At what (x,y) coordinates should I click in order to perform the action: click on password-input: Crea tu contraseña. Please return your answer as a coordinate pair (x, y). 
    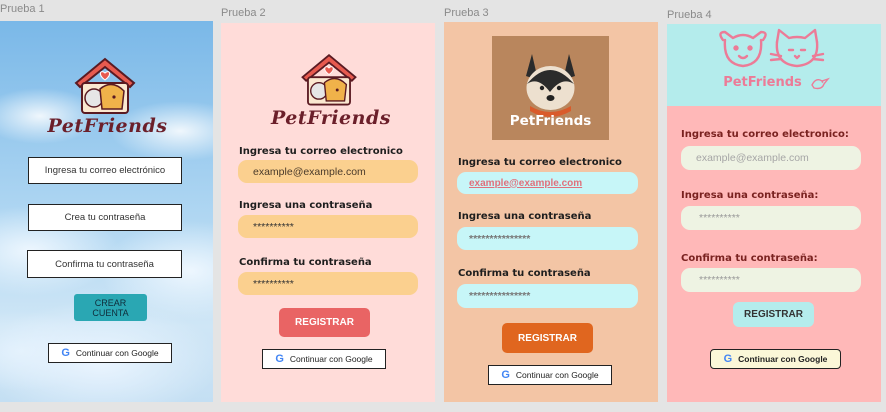
    Looking at the image, I should click on (105, 217).